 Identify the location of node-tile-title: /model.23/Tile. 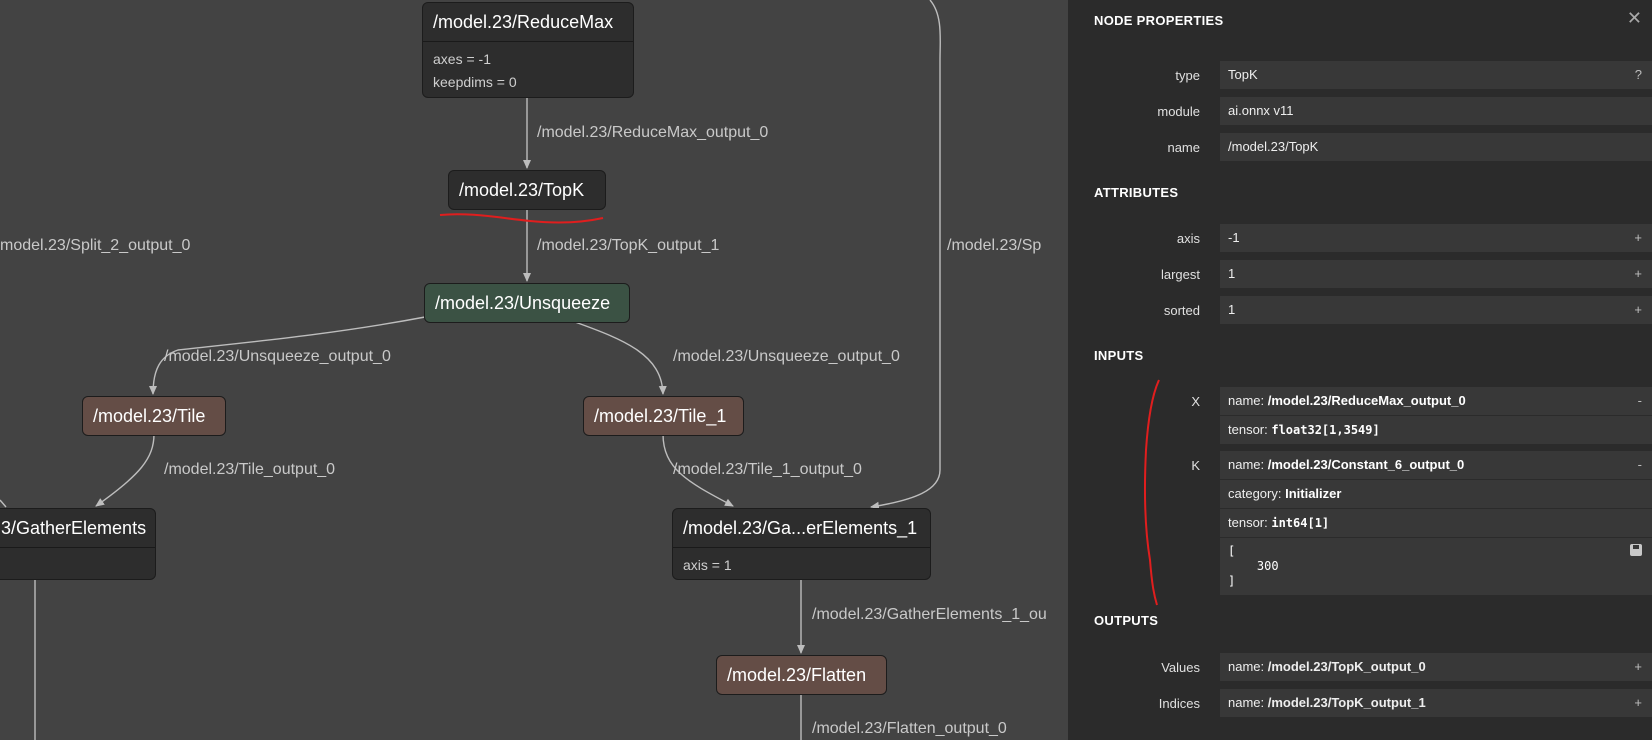
(149, 416).